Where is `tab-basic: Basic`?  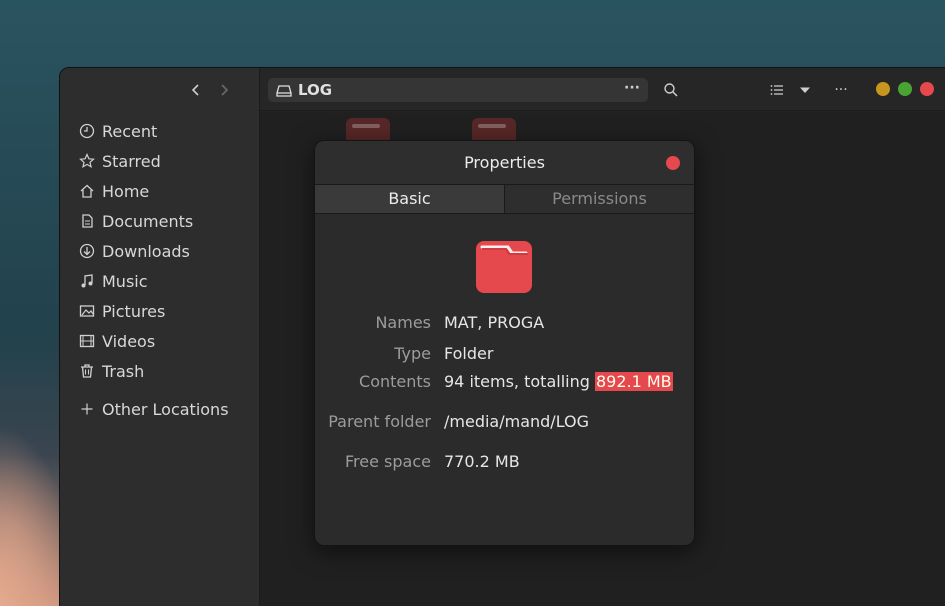
tab-basic: Basic is located at coordinates (410, 199).